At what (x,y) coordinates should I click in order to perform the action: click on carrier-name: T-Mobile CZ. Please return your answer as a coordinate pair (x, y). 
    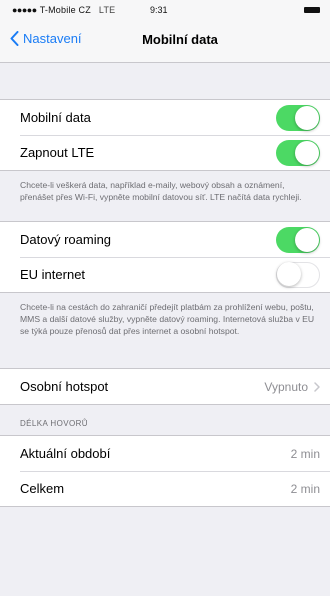
    Looking at the image, I should click on (65, 10).